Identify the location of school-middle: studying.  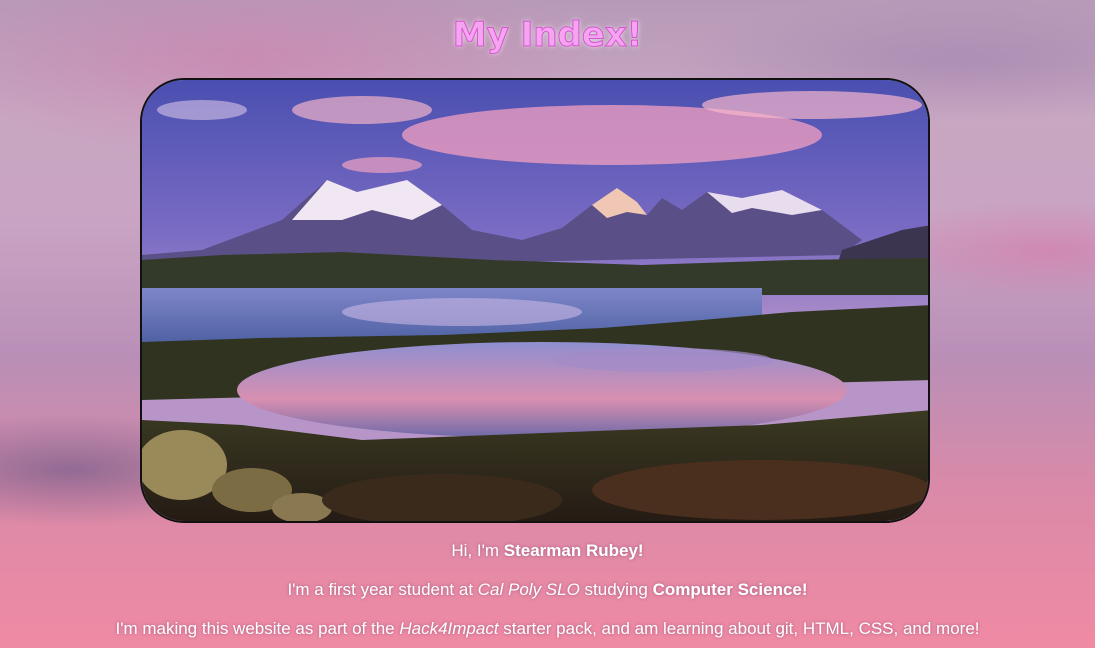
(616, 589).